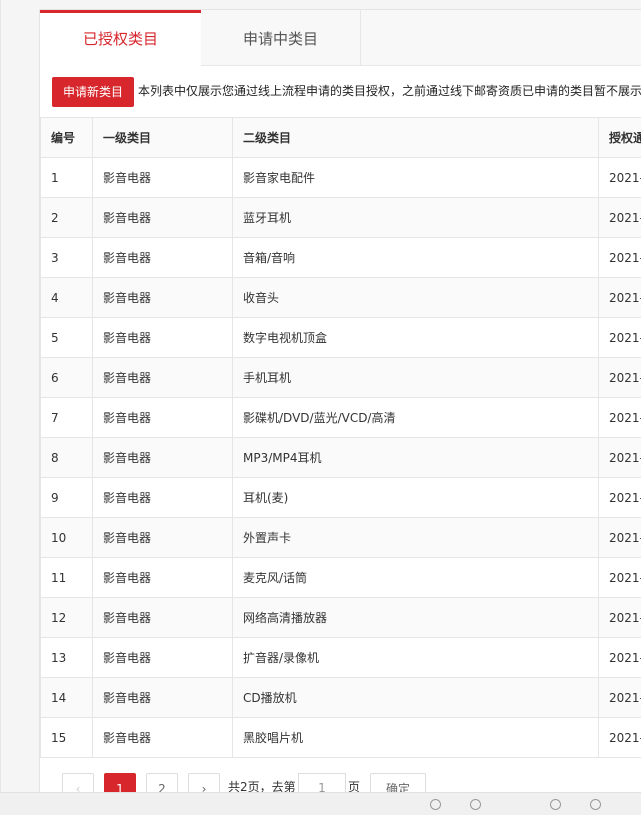 This screenshot has width=641, height=815. Describe the element at coordinates (67, 538) in the screenshot. I see `cell-number: 10` at that location.